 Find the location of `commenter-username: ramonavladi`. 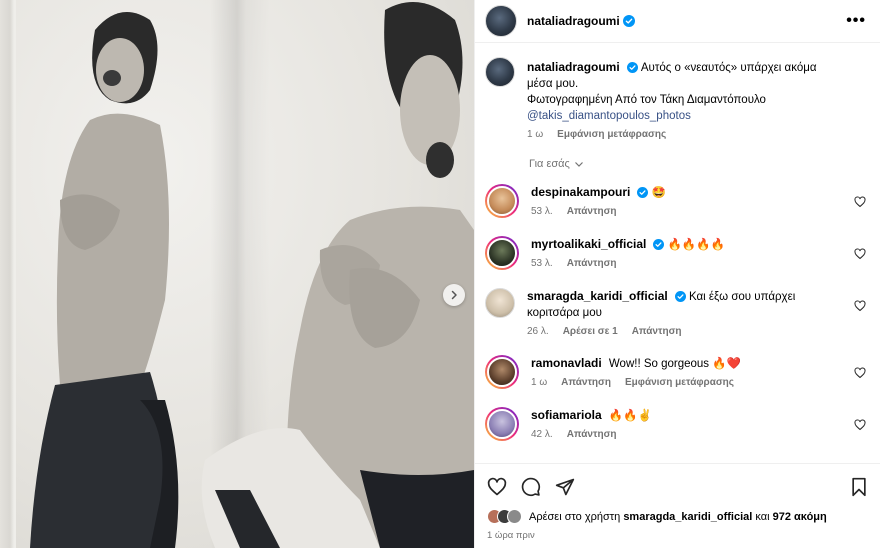

commenter-username: ramonavladi is located at coordinates (566, 363).